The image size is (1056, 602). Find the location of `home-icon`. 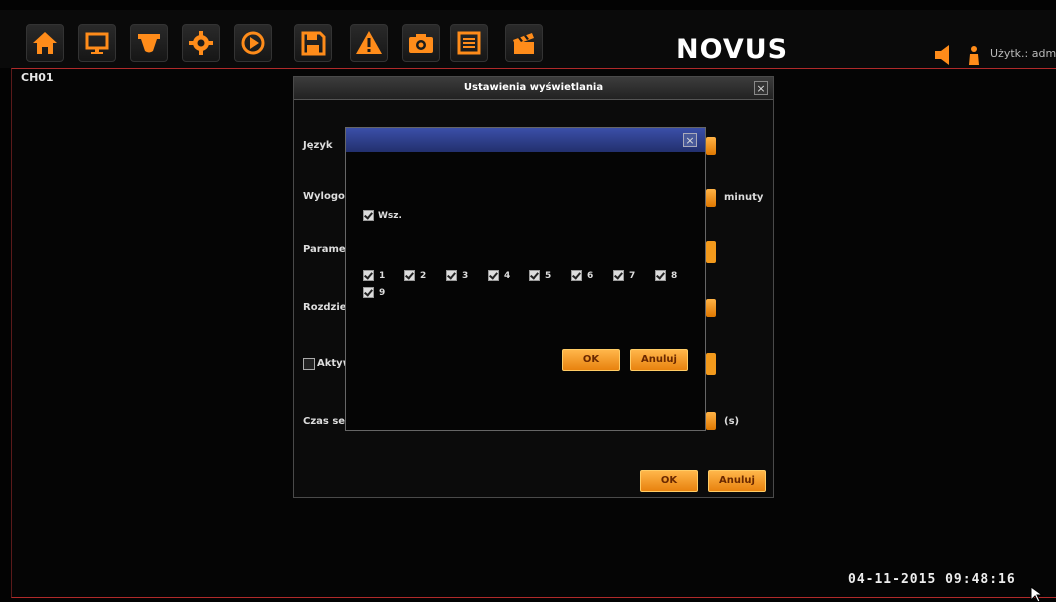

home-icon is located at coordinates (45, 43).